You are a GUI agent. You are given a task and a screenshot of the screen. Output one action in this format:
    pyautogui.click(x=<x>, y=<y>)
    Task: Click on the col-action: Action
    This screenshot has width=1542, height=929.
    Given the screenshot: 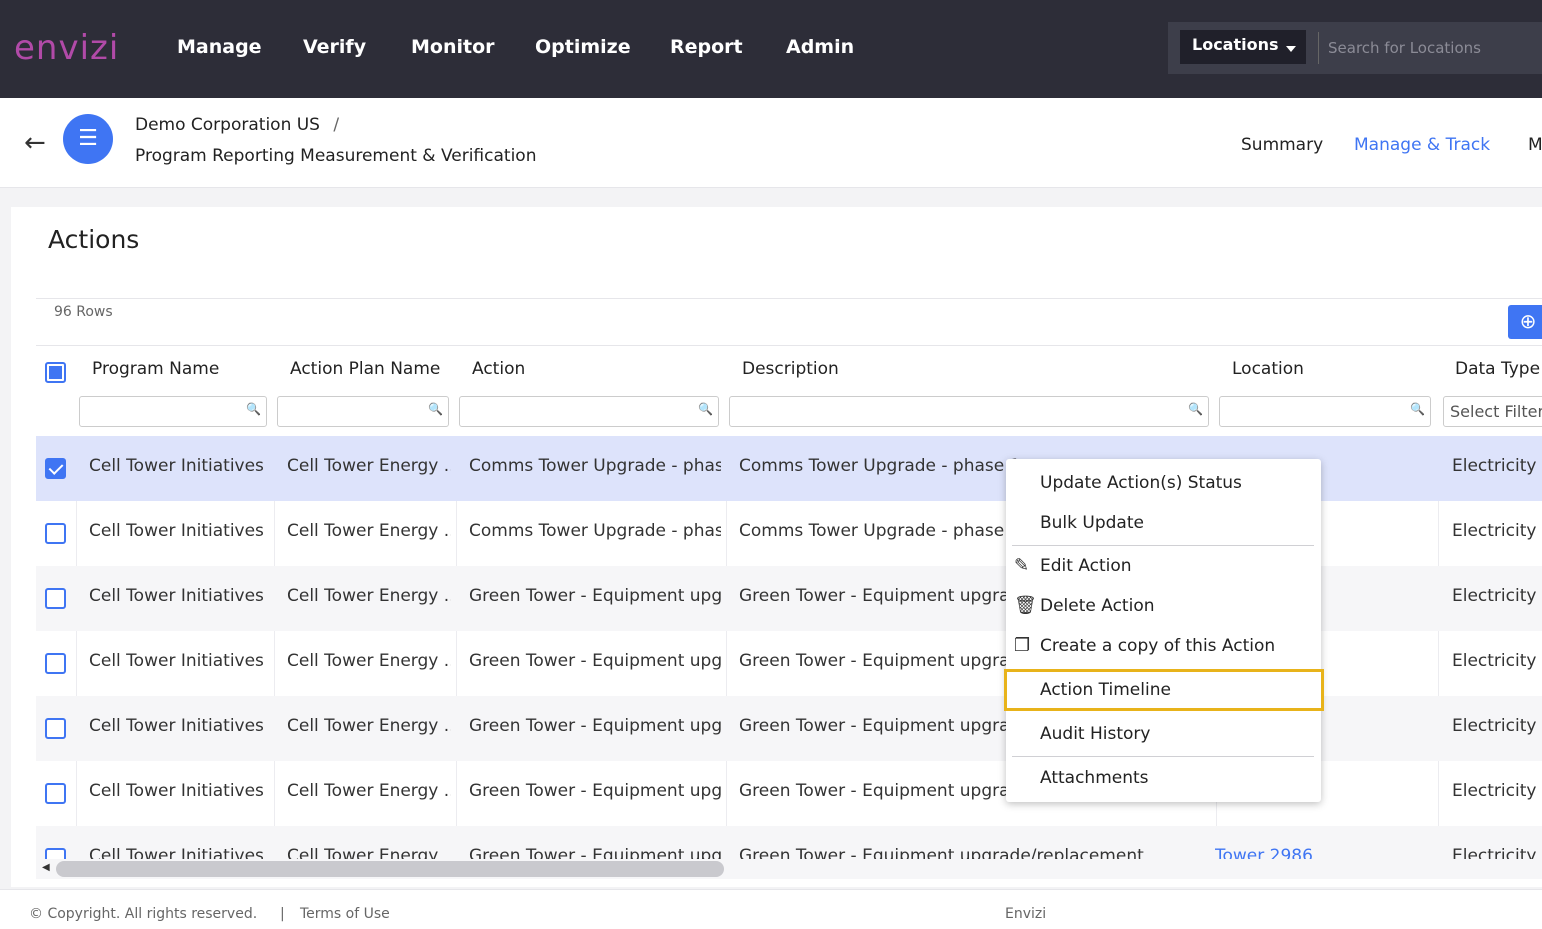 What is the action you would take?
    pyautogui.click(x=498, y=369)
    